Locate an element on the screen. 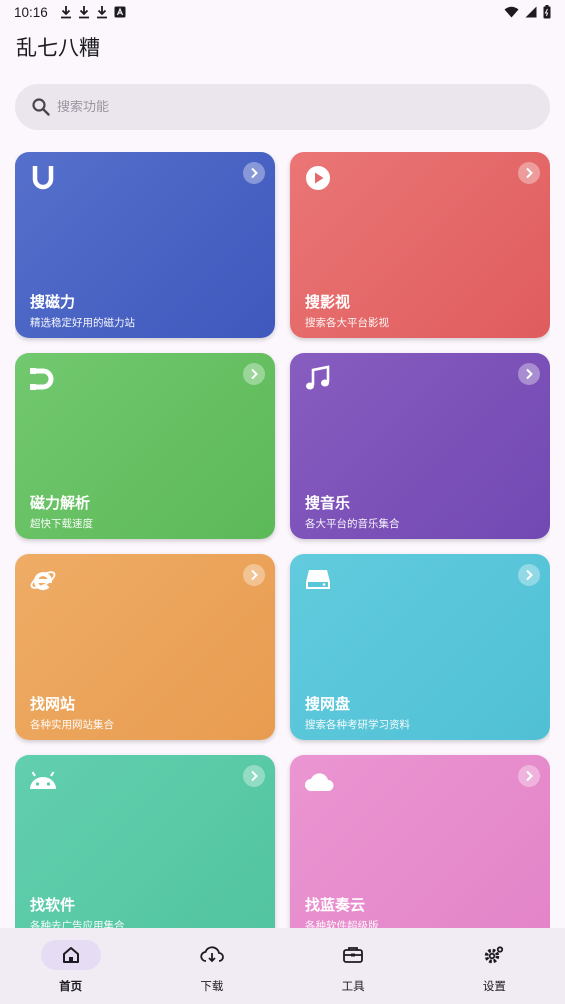 The width and height of the screenshot is (565, 1004). card-find-website: 找网站 各种实用网站集合 is located at coordinates (145, 647).